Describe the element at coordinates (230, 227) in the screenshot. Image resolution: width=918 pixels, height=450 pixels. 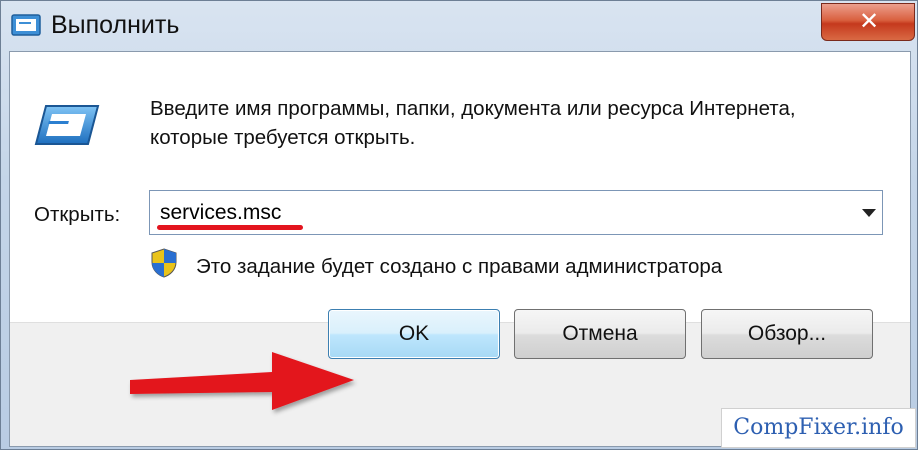
I see `annotation-underline` at that location.